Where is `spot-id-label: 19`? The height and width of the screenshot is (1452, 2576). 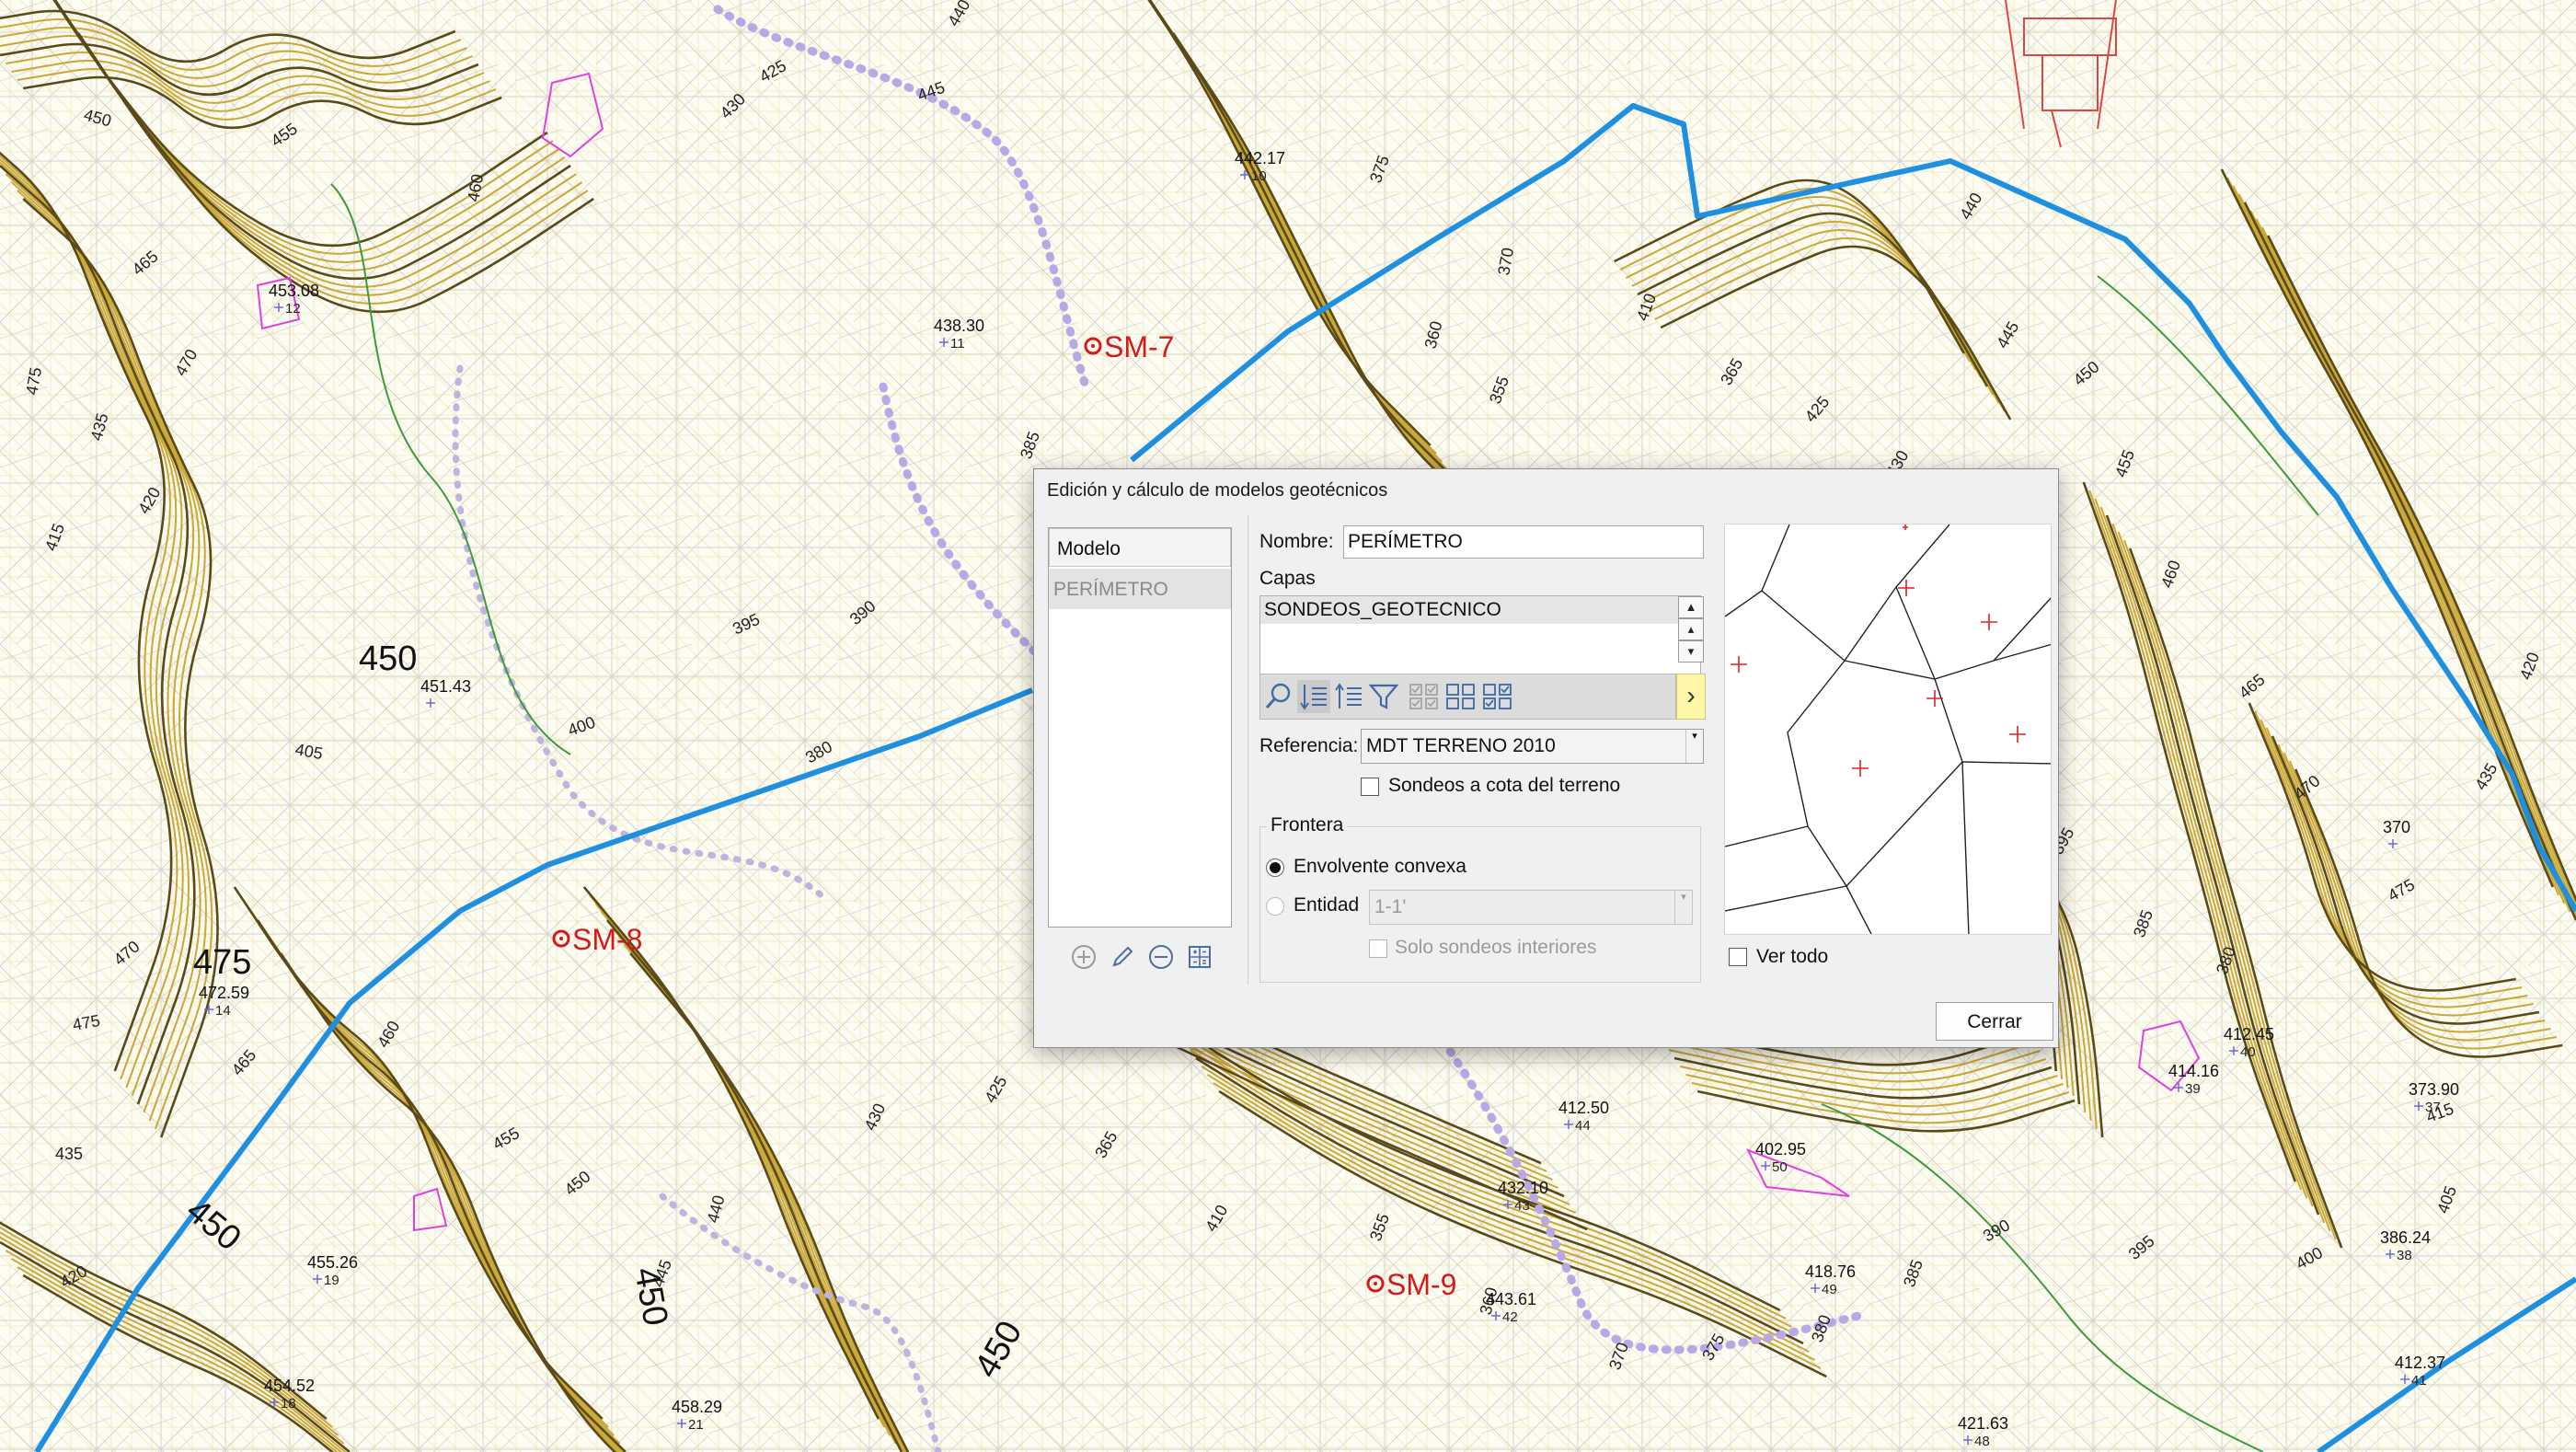 spot-id-label: 19 is located at coordinates (331, 1280).